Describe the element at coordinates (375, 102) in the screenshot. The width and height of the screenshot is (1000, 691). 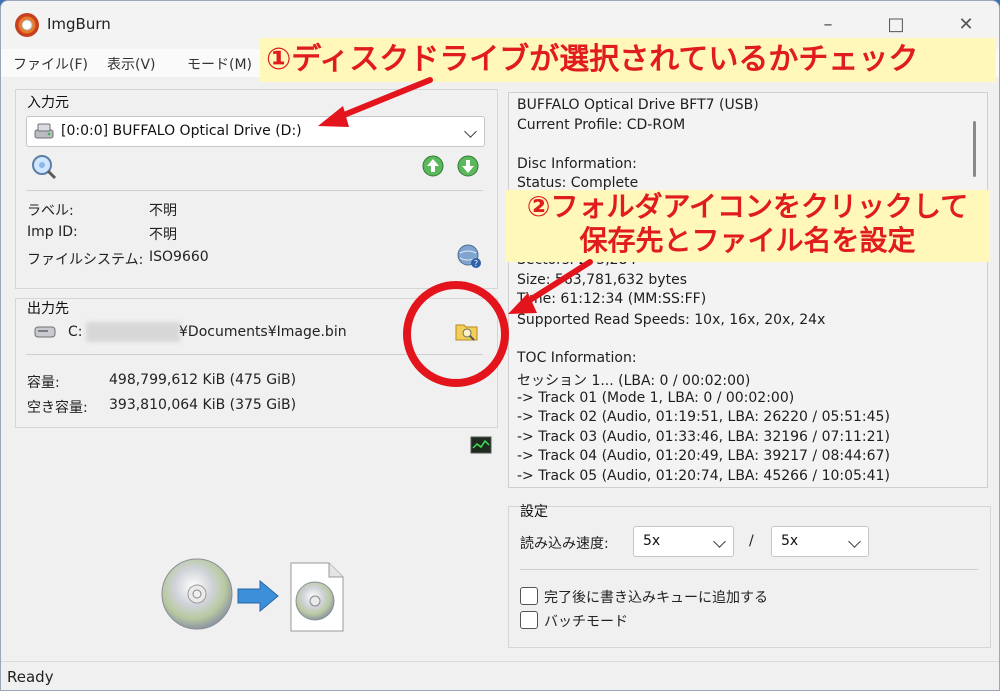
I see `arrow-to-drive-annotation` at that location.